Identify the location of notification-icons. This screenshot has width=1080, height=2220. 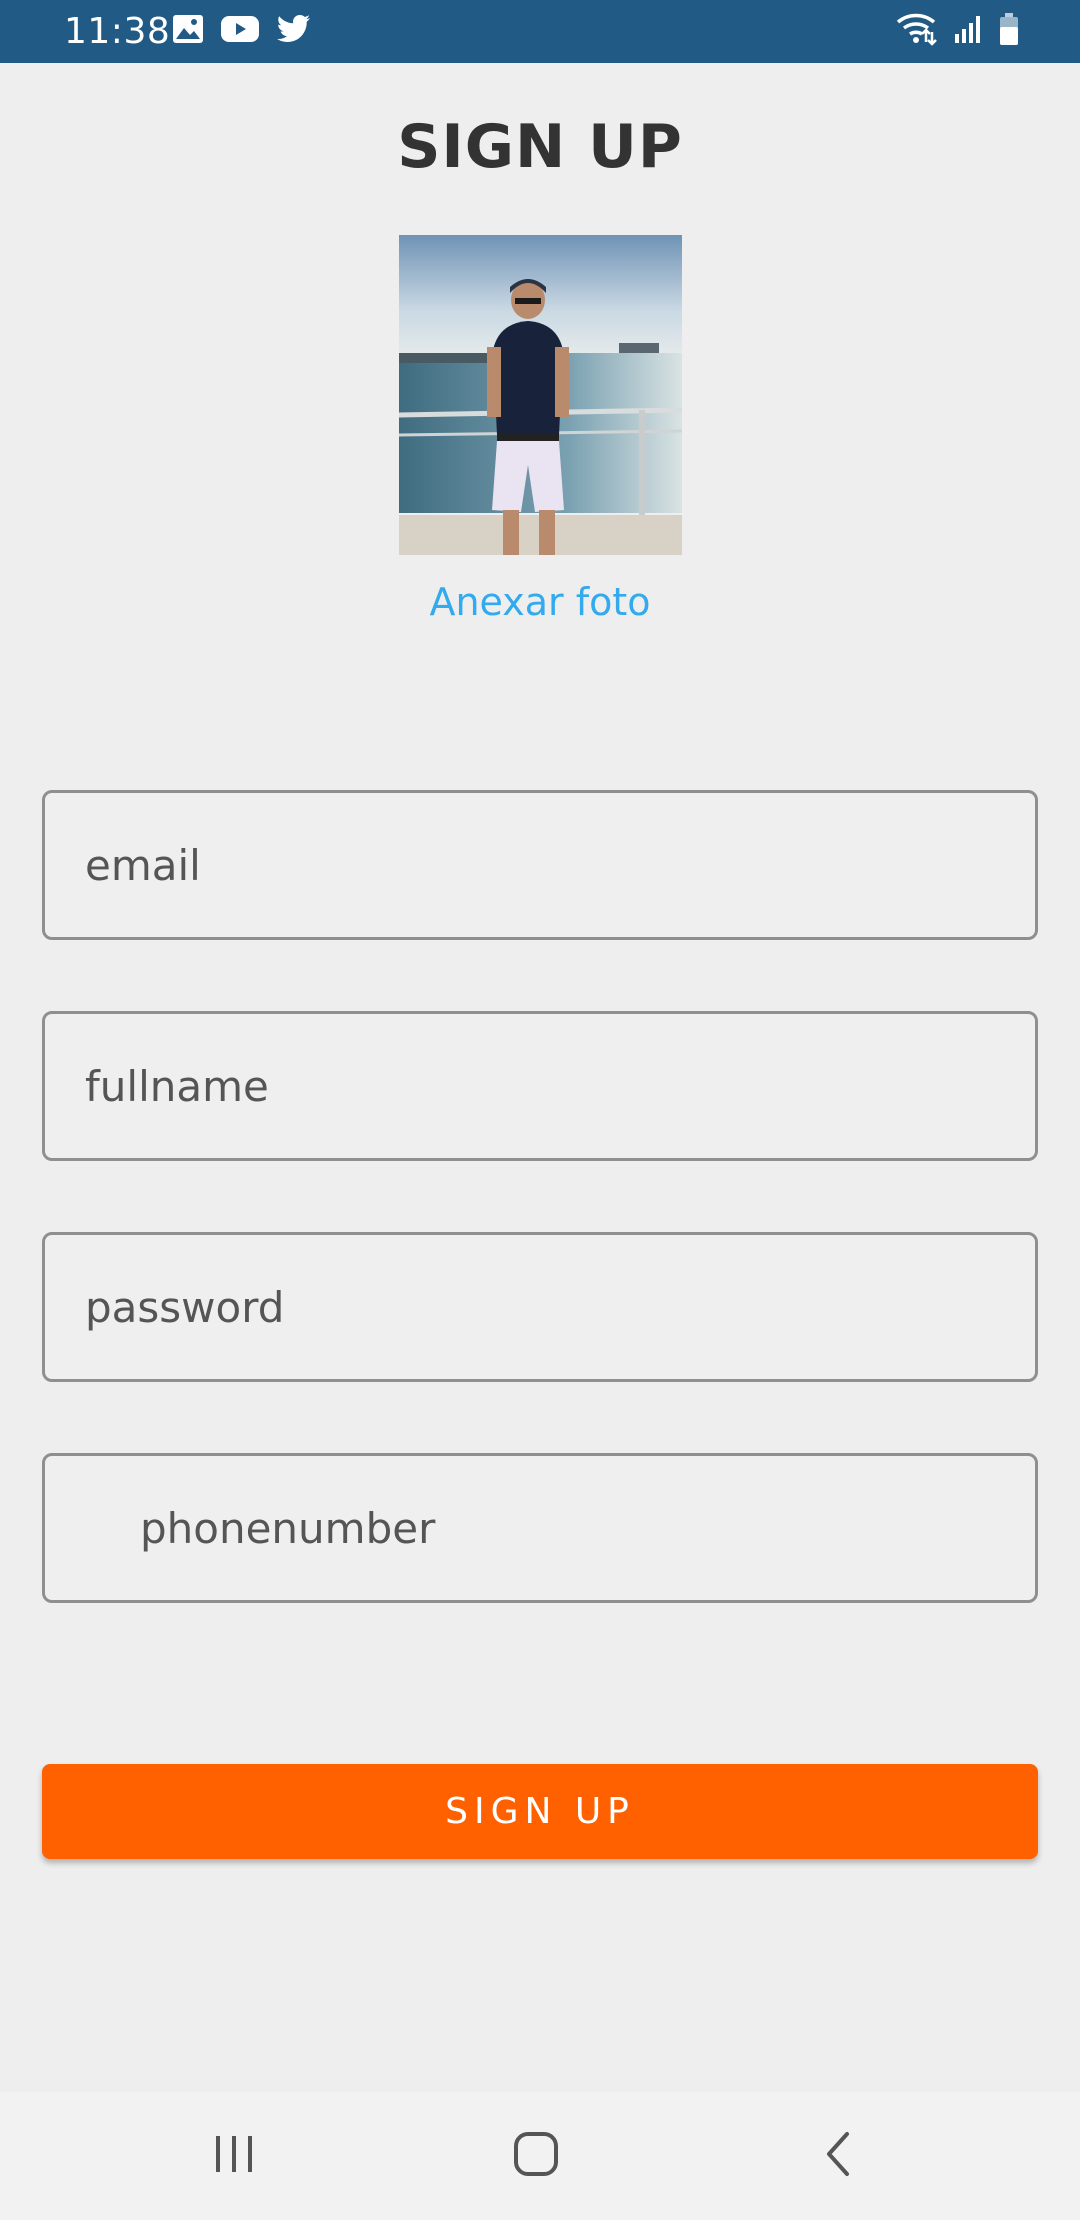
(242, 29).